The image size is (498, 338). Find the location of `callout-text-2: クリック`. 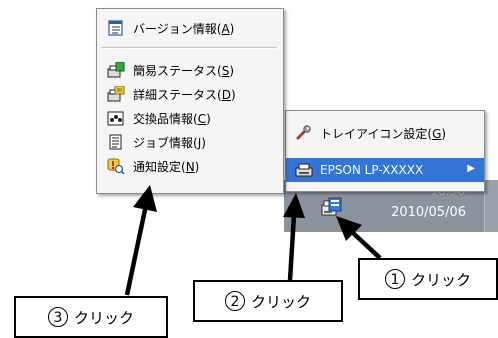

callout-text-2: クリック is located at coordinates (280, 301).